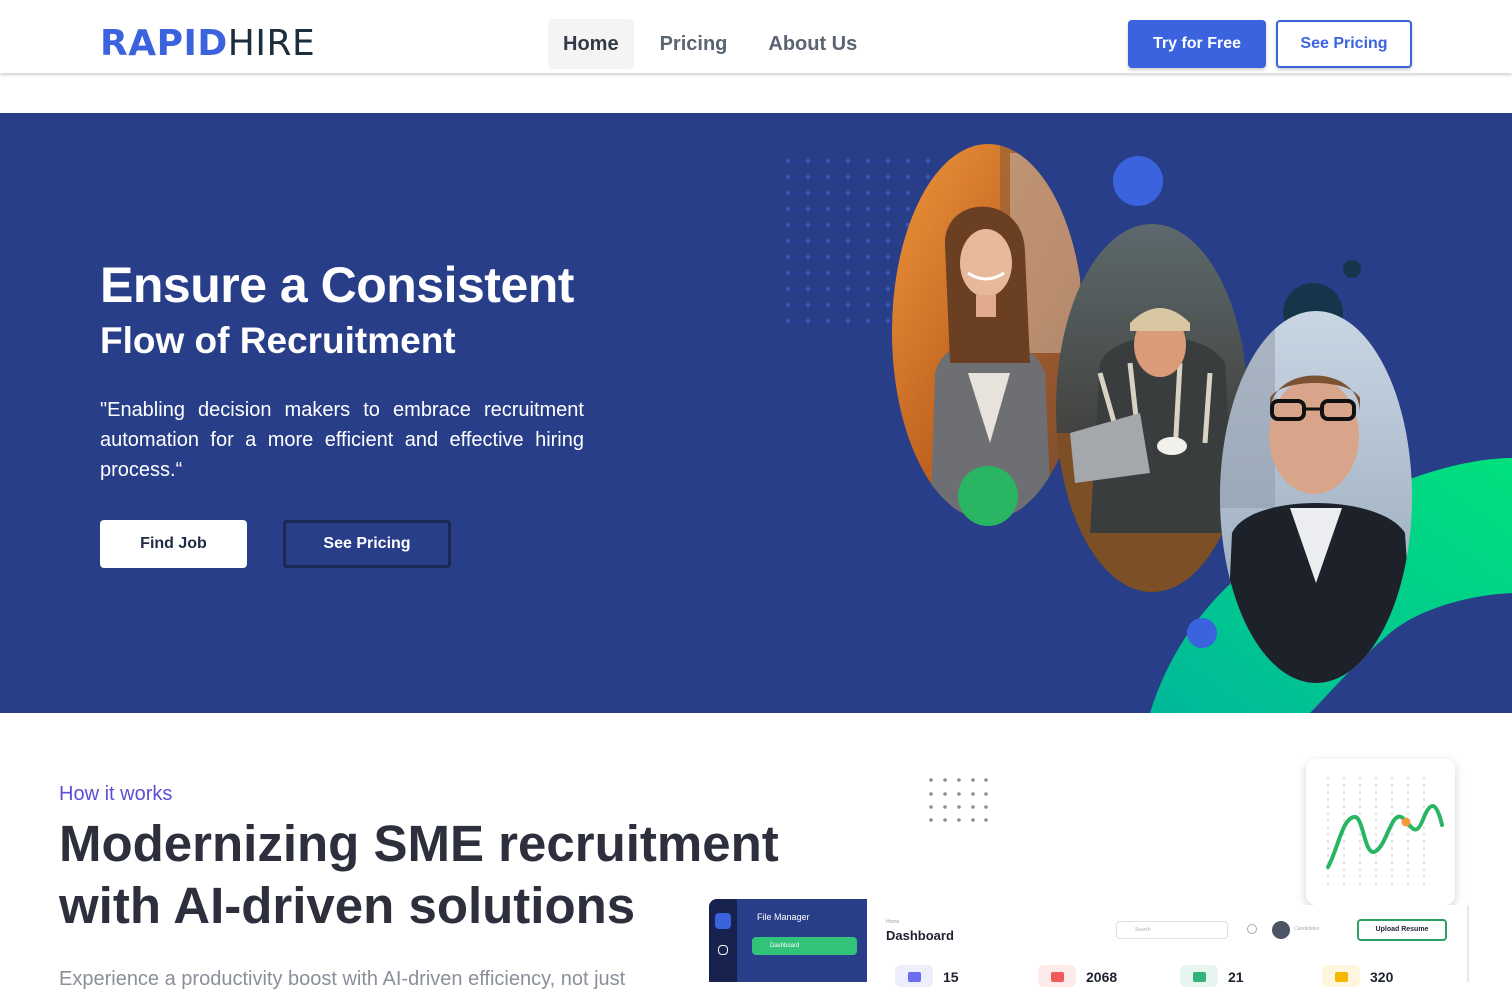 This screenshot has width=1512, height=993. I want to click on trend-point, so click(1406, 822).